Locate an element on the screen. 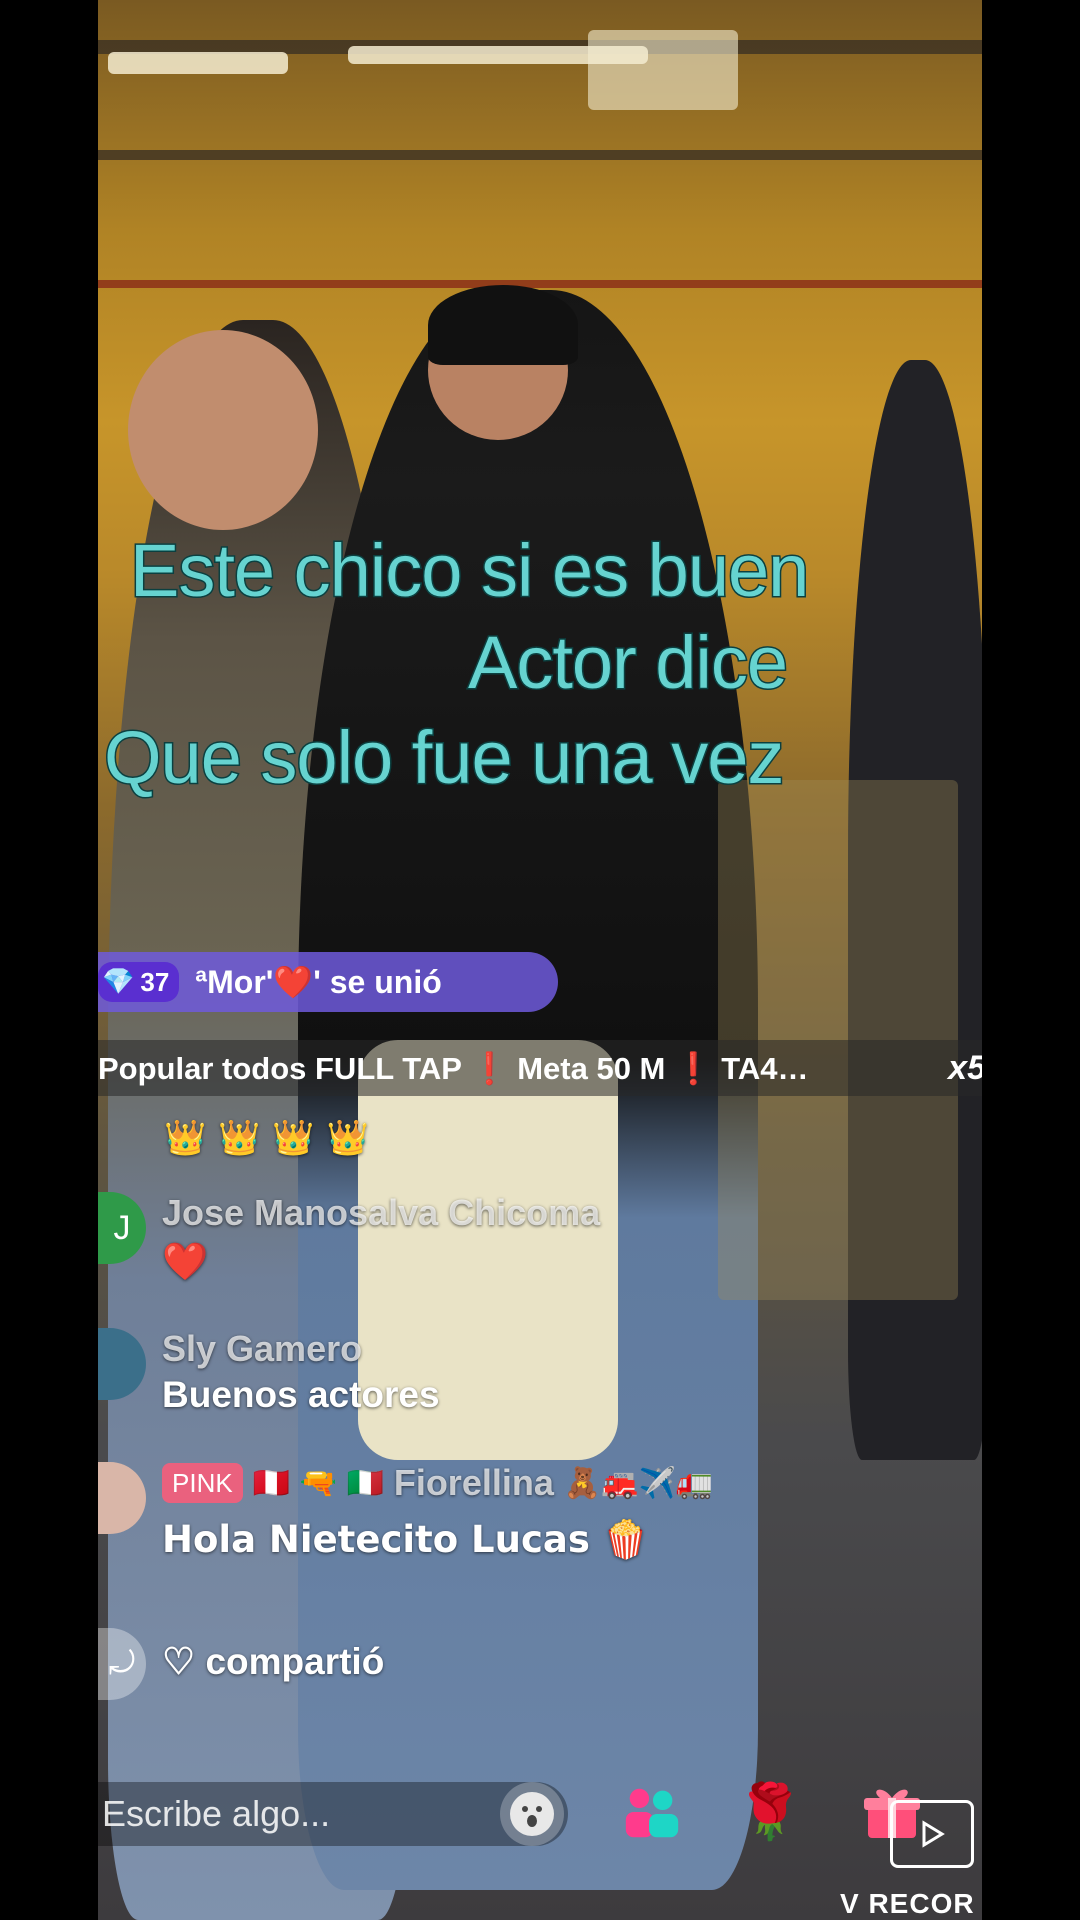 The height and width of the screenshot is (1920, 1080). smiley-icon is located at coordinates (532, 1814).